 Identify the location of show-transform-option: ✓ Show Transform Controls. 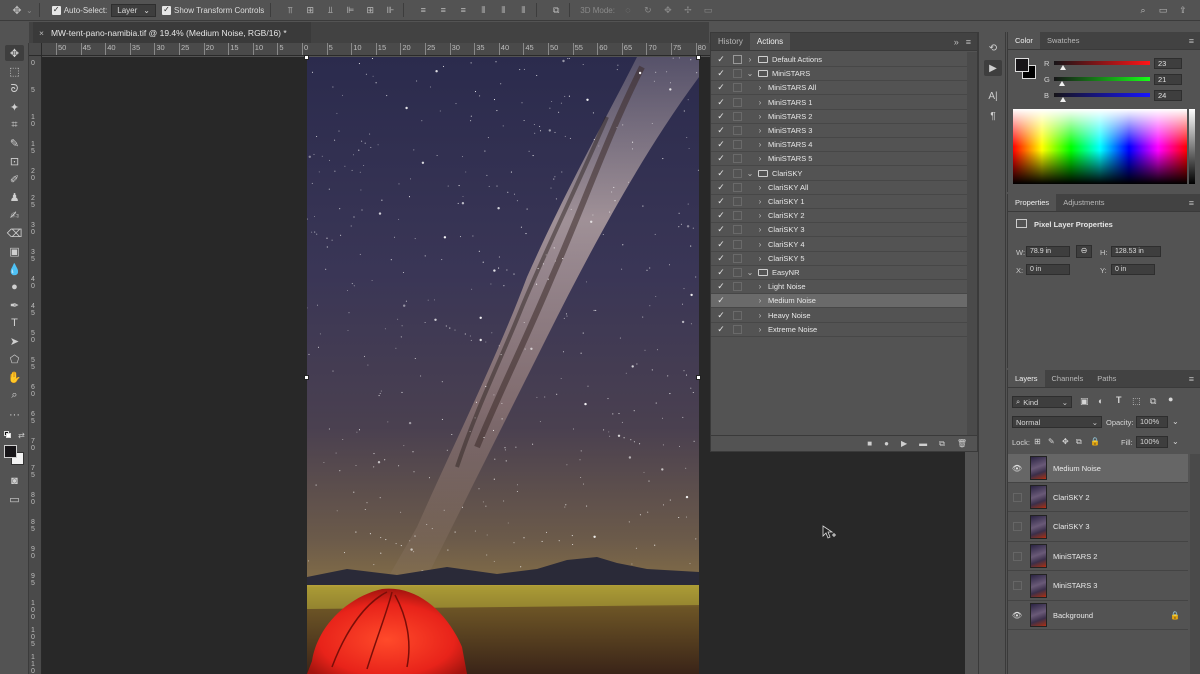
(213, 10).